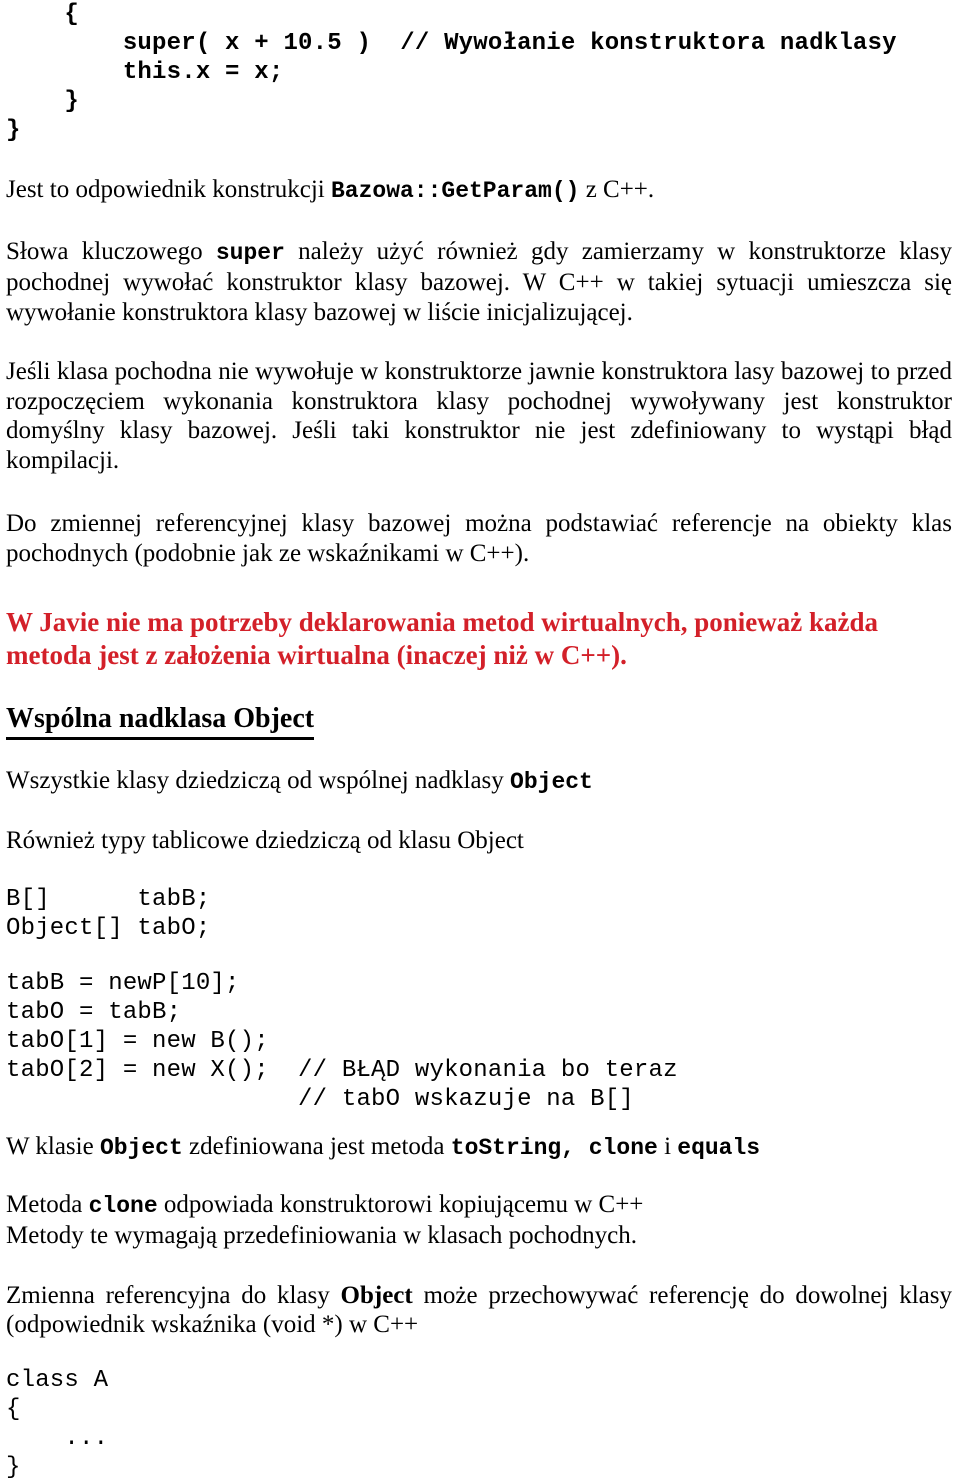 Image resolution: width=960 pixels, height=1482 pixels. I want to click on inline-code-bazowa-getparam: Bazowa::GetParam(), so click(455, 191).